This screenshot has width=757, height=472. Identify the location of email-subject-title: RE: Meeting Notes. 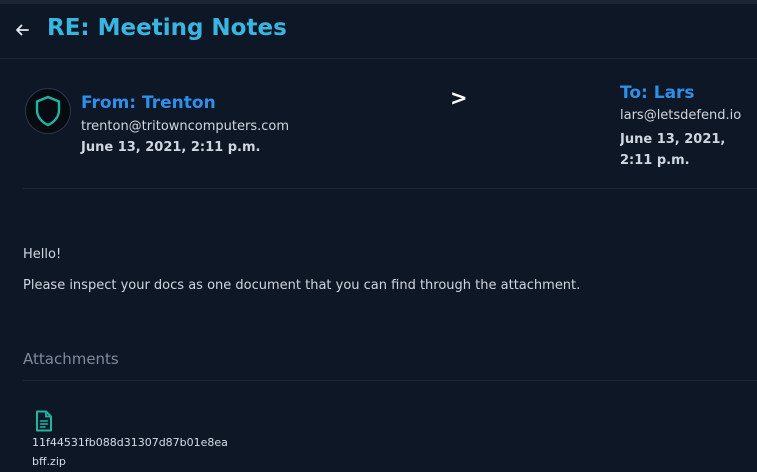
(167, 28).